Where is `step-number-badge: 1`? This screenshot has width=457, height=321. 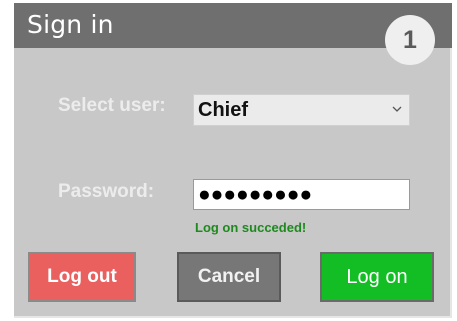 step-number-badge: 1 is located at coordinates (410, 40).